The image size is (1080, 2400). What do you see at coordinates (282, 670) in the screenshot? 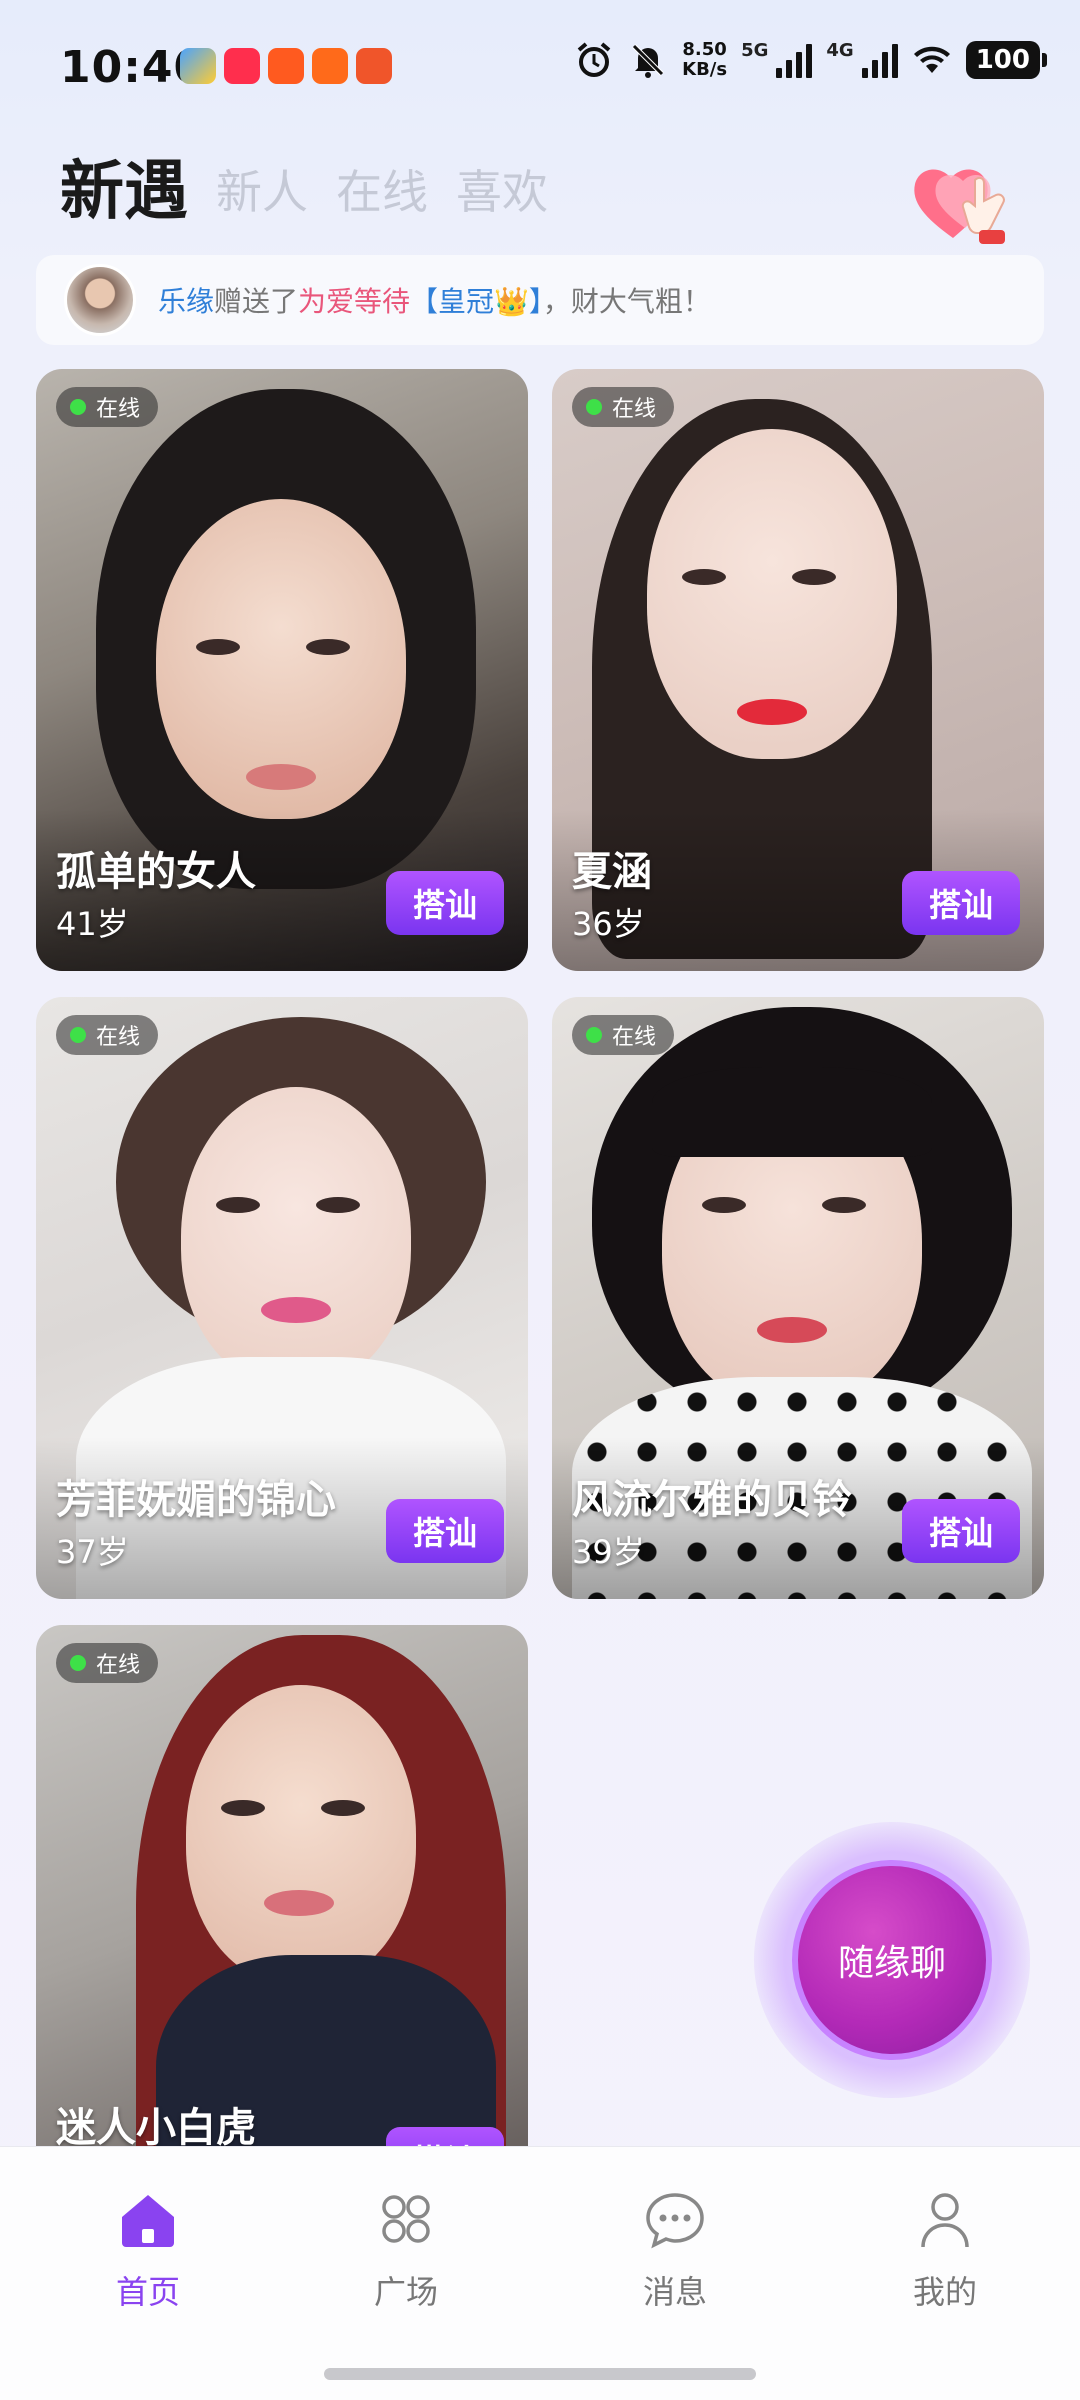
I see `user-card: 在线 孤单的女人 41岁 搭讪` at bounding box center [282, 670].